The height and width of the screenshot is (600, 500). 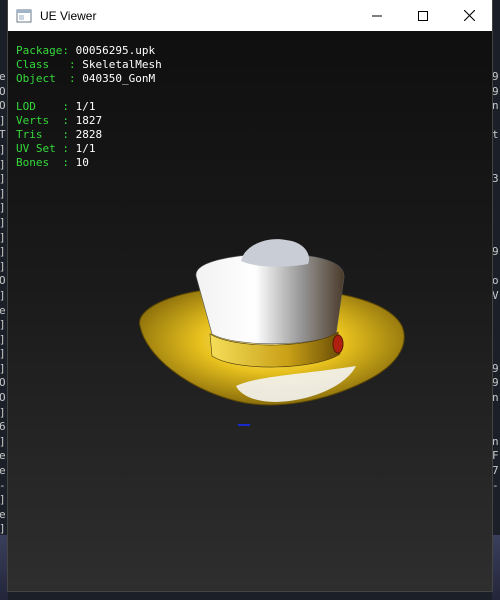 I want to click on tris-label: Tris :, so click(x=46, y=134).